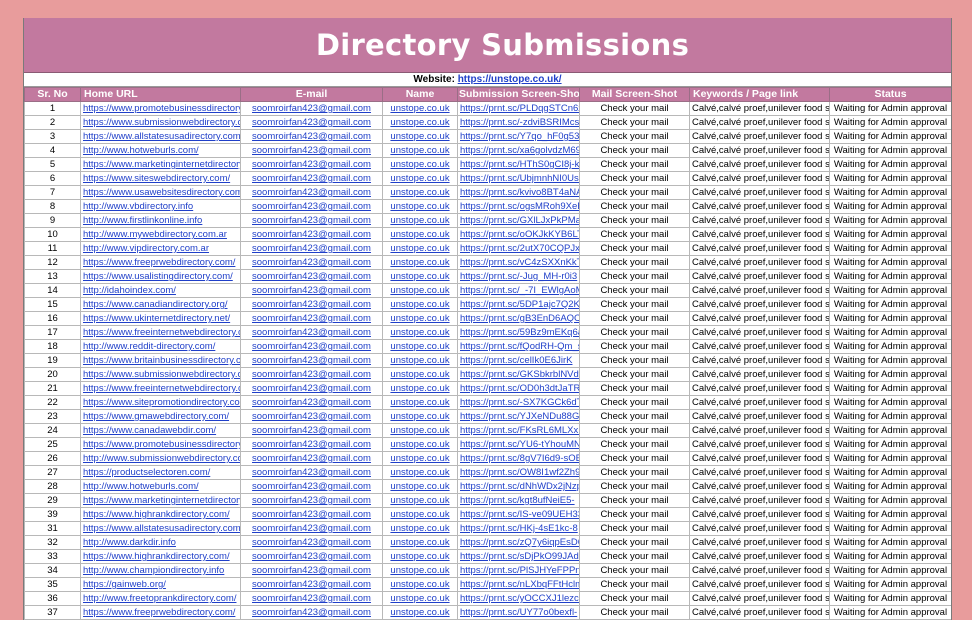 This screenshot has width=972, height=620. What do you see at coordinates (160, 584) in the screenshot?
I see `cell-home-url-link: https://gainweb.org/` at bounding box center [160, 584].